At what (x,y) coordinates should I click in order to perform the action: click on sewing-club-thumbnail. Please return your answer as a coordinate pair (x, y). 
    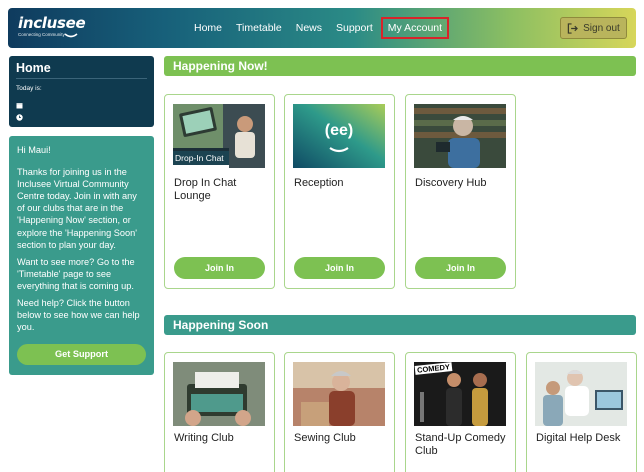
    Looking at the image, I should click on (339, 394).